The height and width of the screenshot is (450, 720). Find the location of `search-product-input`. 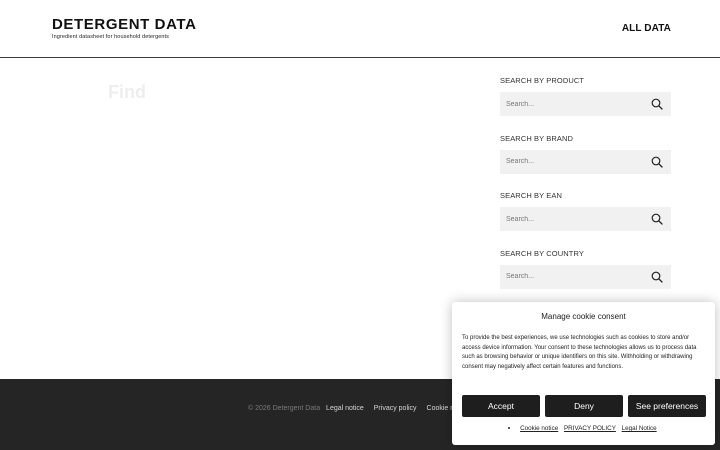

search-product-input is located at coordinates (570, 104).